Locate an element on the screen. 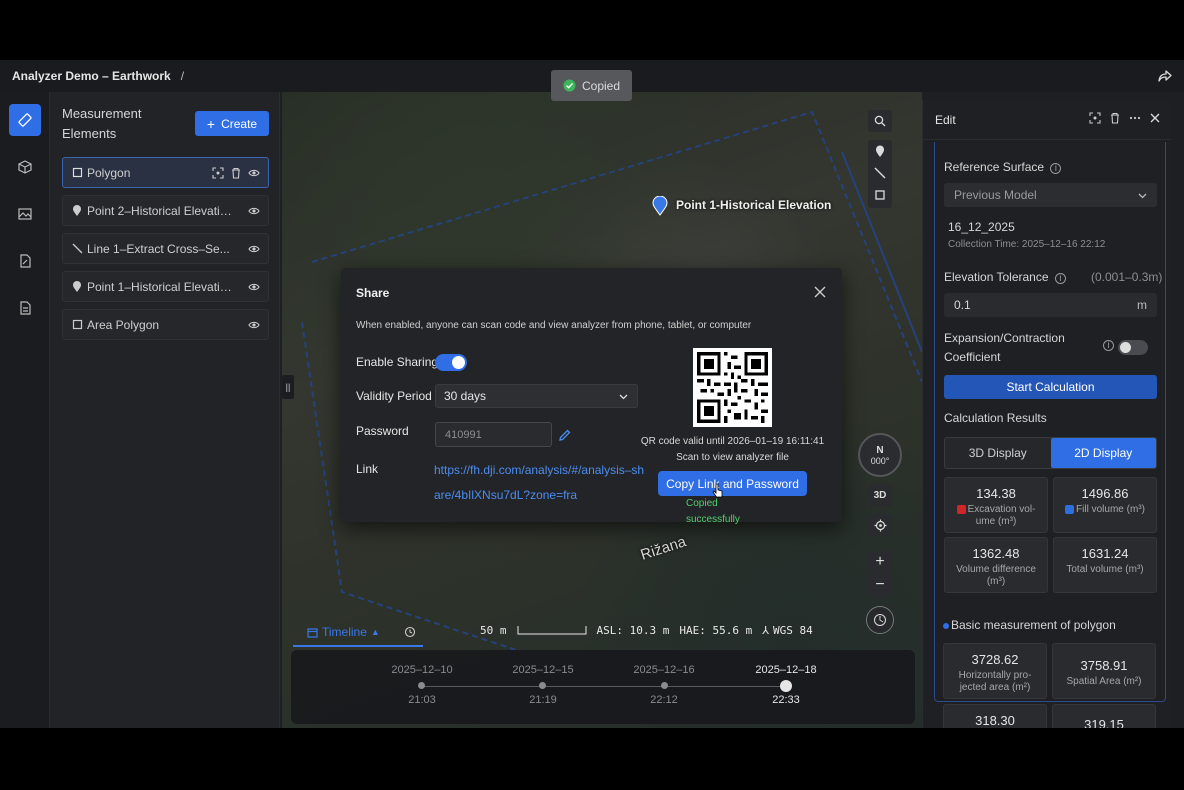  rail-measure is located at coordinates (25, 120).